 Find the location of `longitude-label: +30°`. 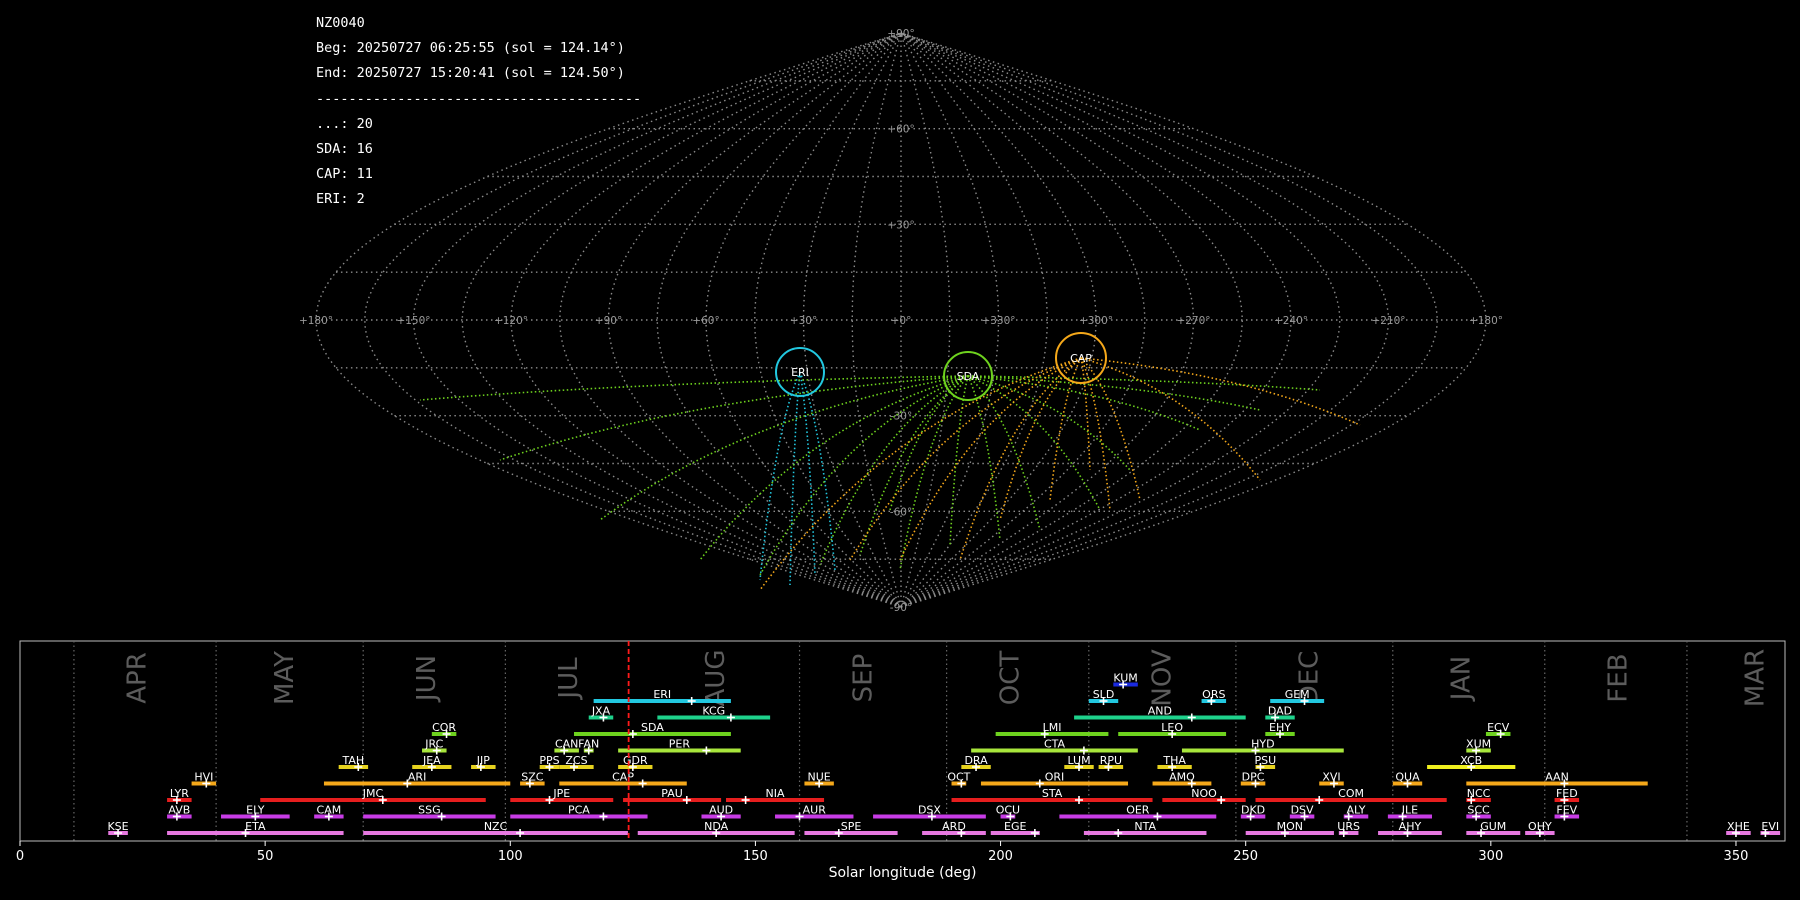

longitude-label: +30° is located at coordinates (803, 321).